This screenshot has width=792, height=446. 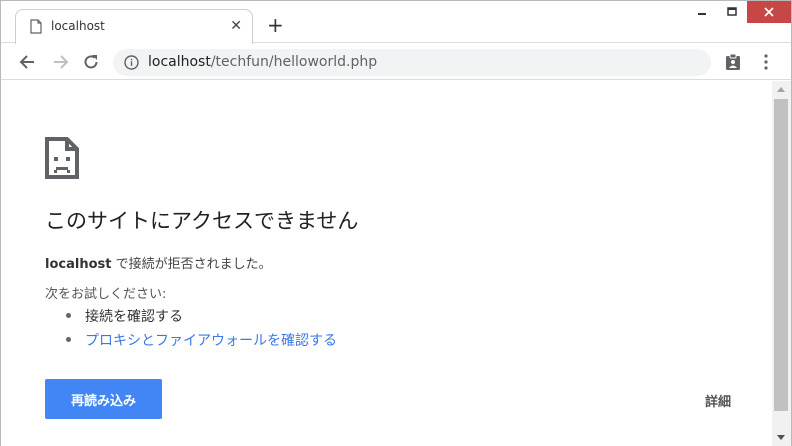 I want to click on close-icon, so click(x=769, y=12).